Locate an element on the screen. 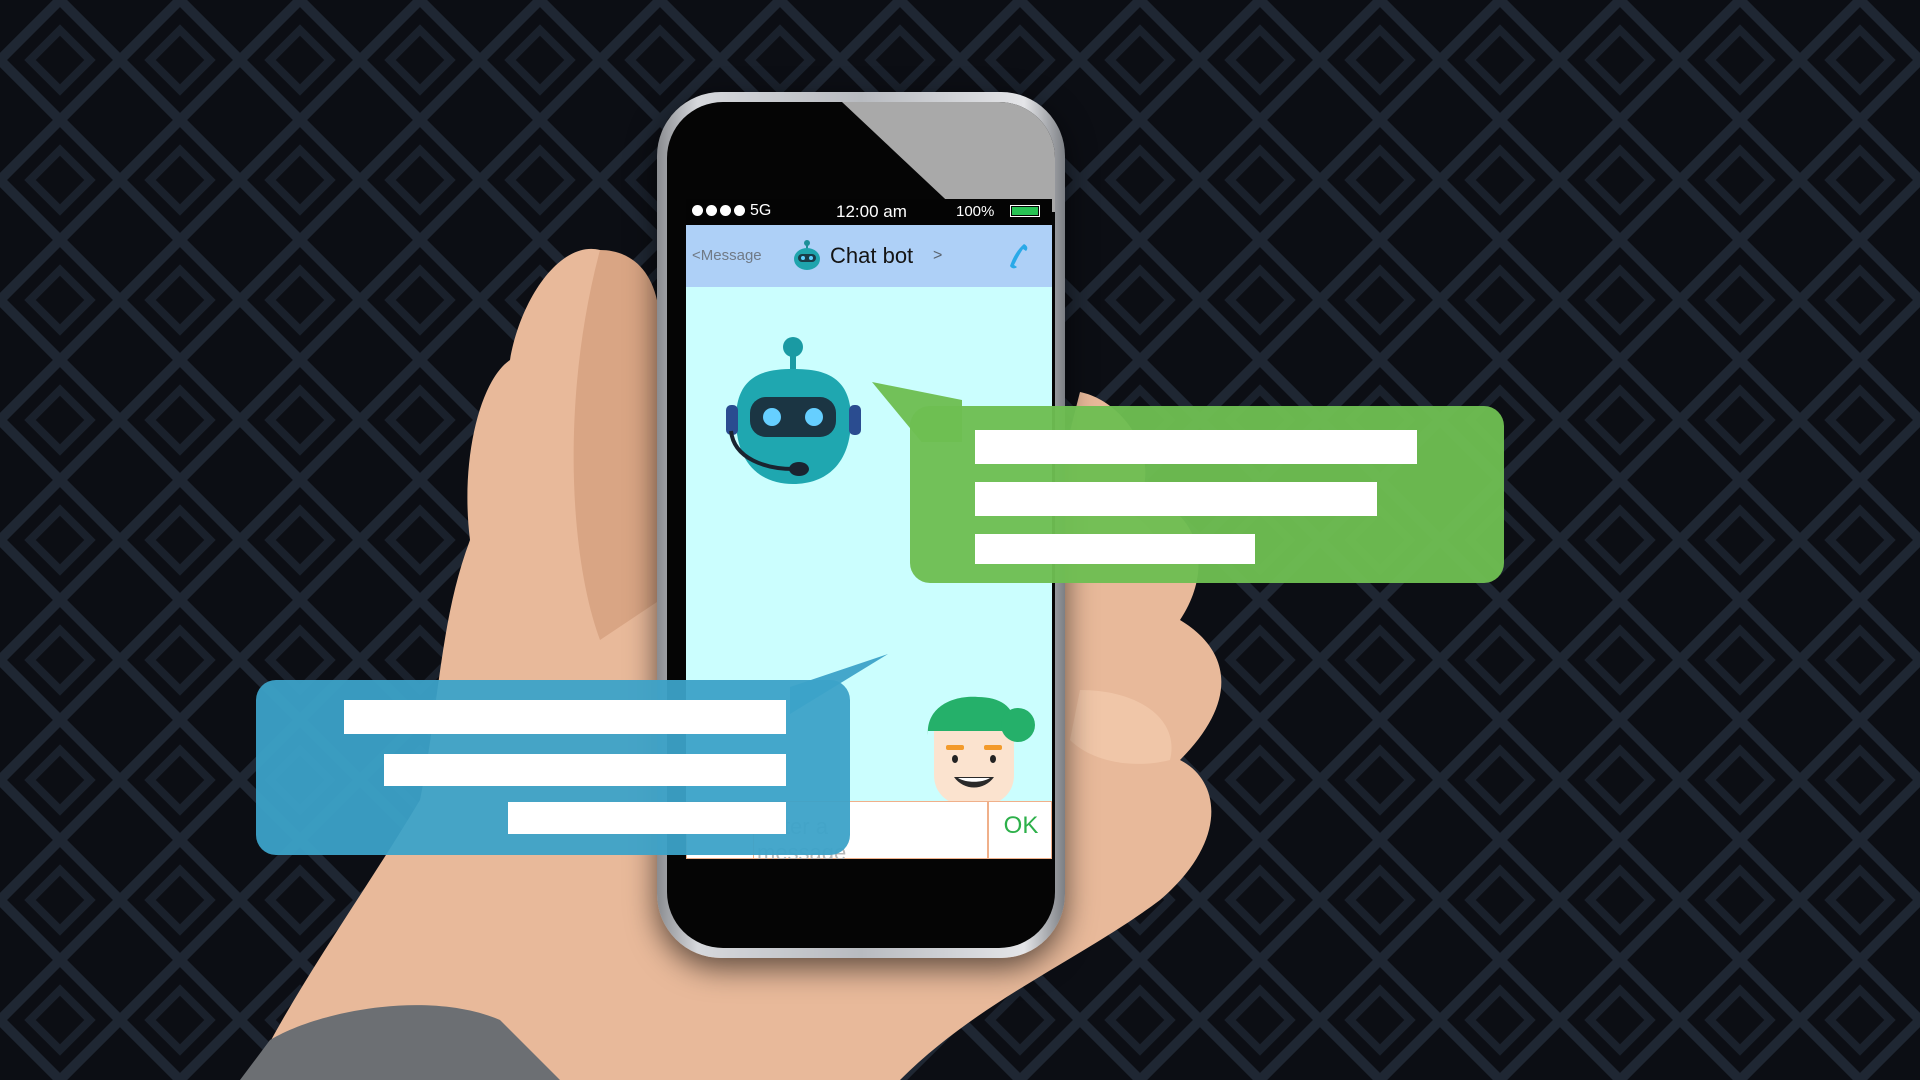  robot-icon is located at coordinates (807, 255).